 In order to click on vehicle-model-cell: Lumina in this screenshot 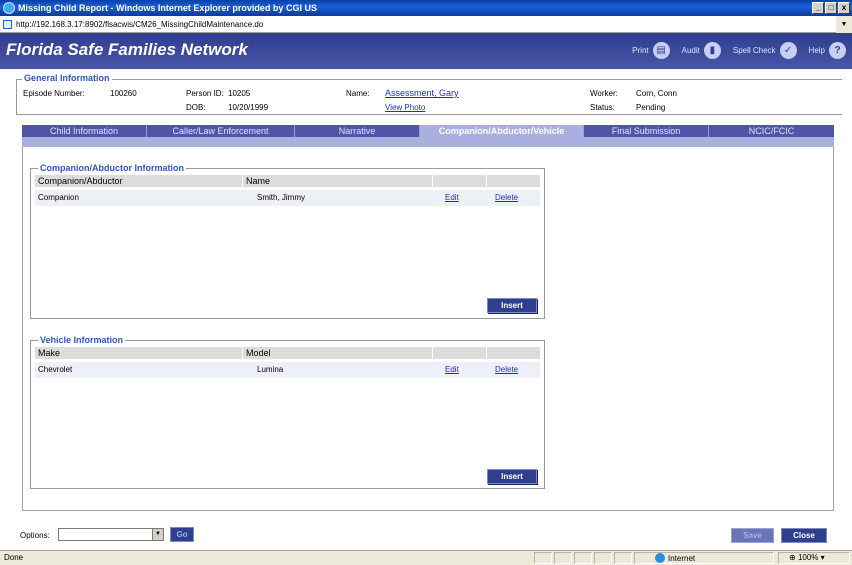, I will do `click(270, 369)`.